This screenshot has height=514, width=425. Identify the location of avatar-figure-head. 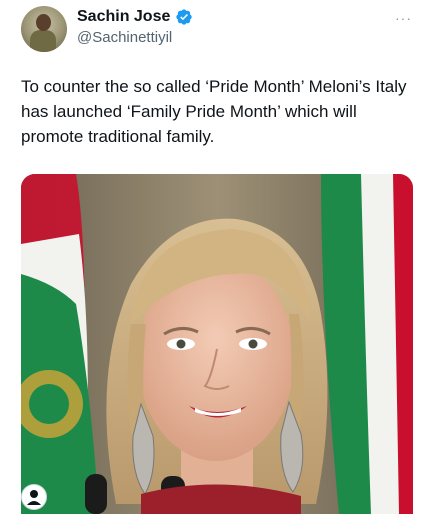
(43, 22).